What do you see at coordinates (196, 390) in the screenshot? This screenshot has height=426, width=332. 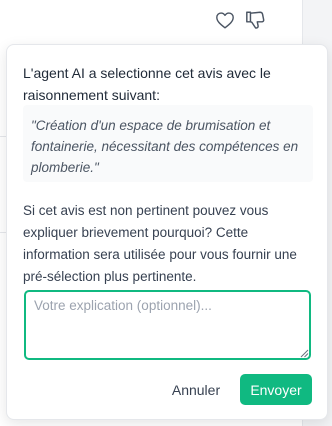 I see `cancel-button: Annuler` at bounding box center [196, 390].